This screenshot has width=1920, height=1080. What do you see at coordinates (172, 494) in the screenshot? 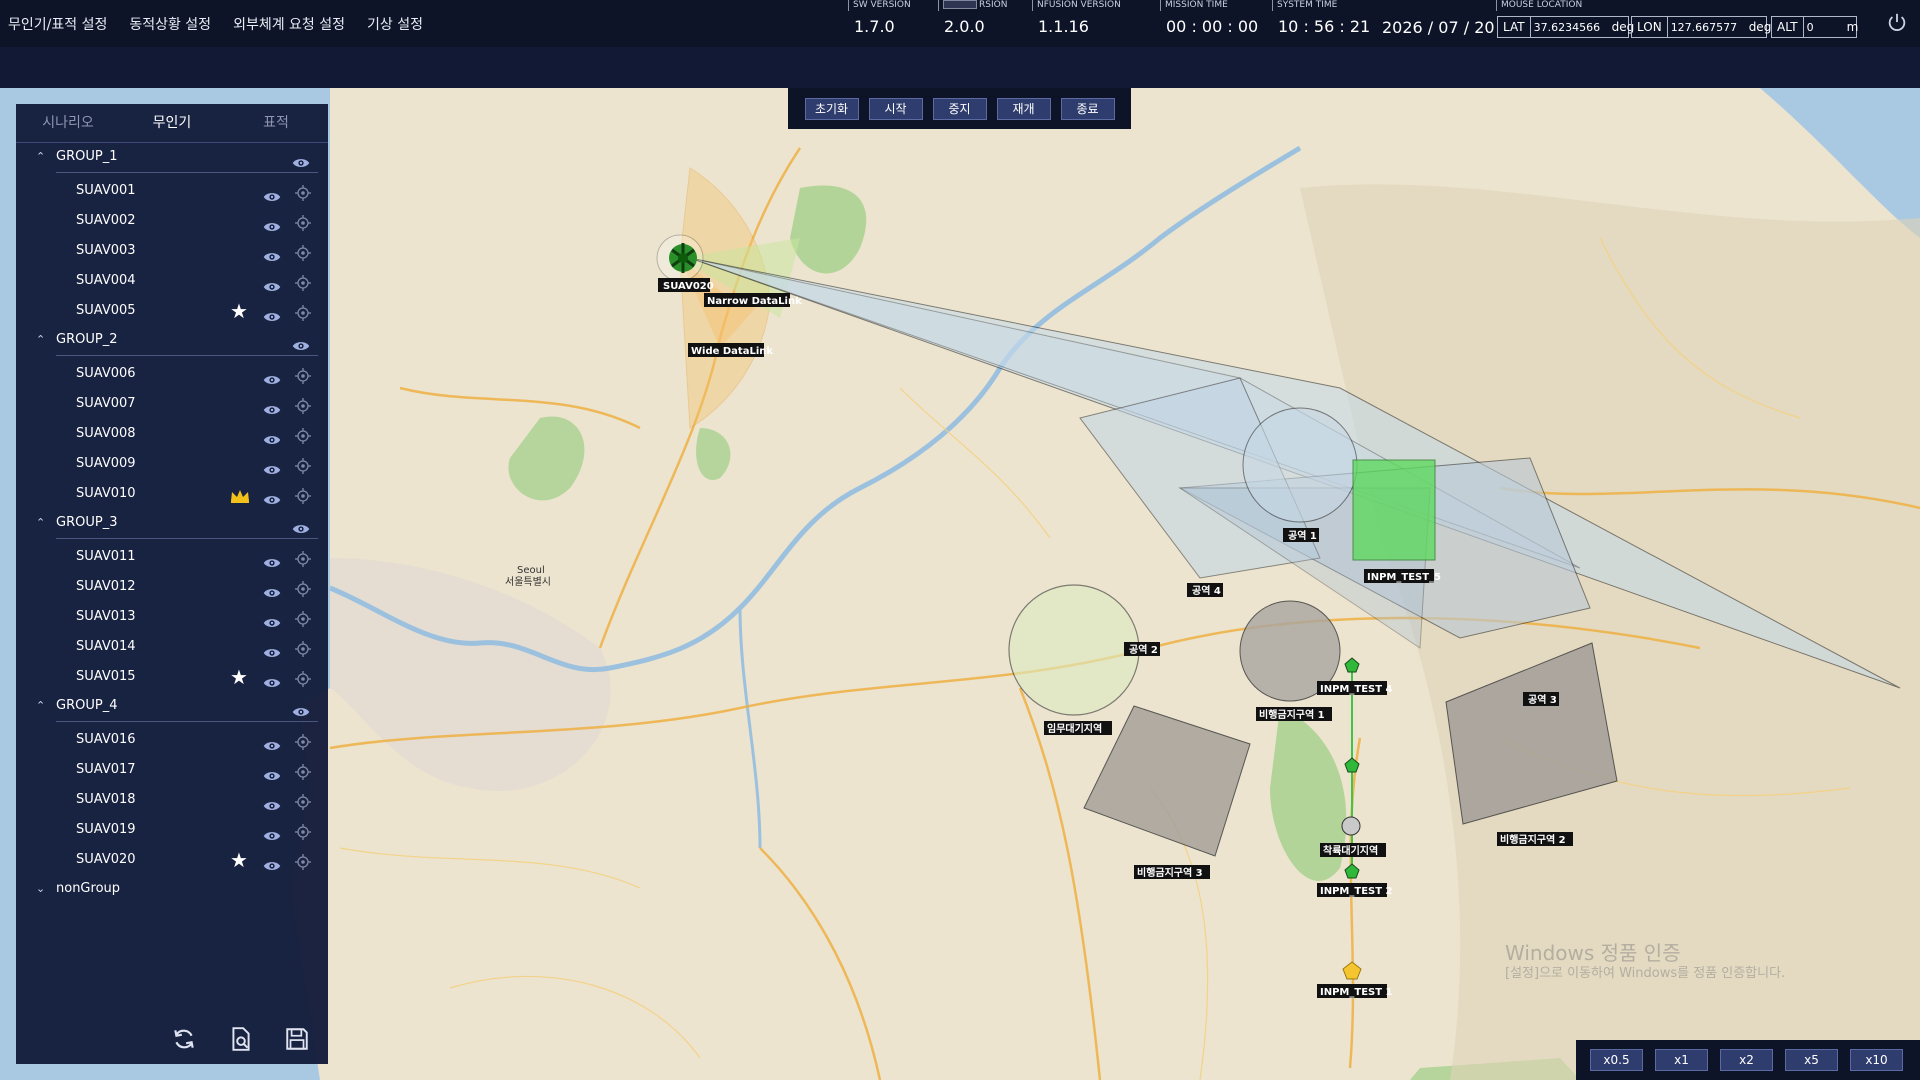
I see `uav-row: SUAV010` at bounding box center [172, 494].